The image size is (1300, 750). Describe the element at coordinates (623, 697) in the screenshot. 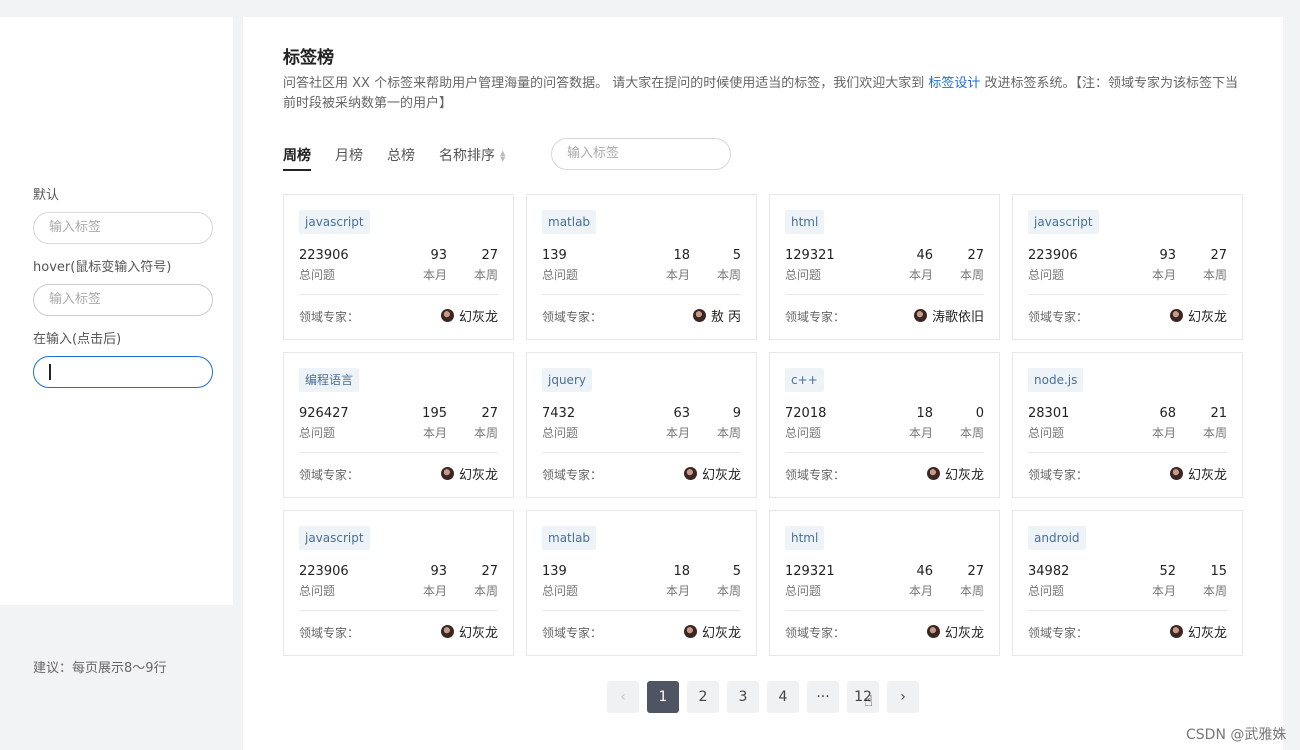

I see `prev-page-button: ‹` at that location.